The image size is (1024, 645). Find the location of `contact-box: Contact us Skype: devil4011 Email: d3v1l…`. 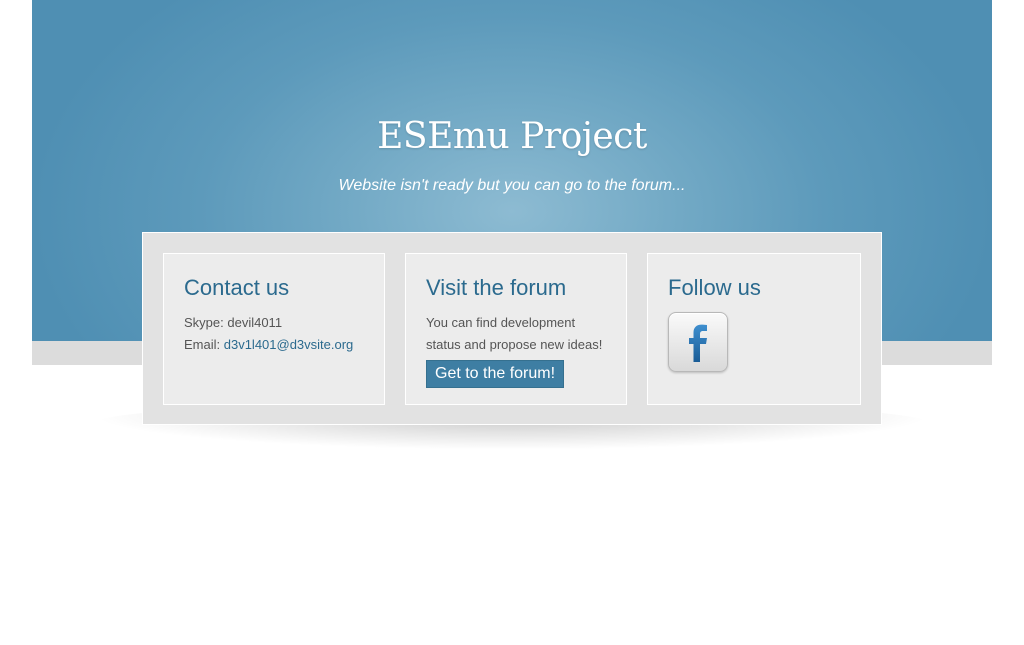

contact-box: Contact us Skype: devil4011 Email: d3v1l… is located at coordinates (274, 329).